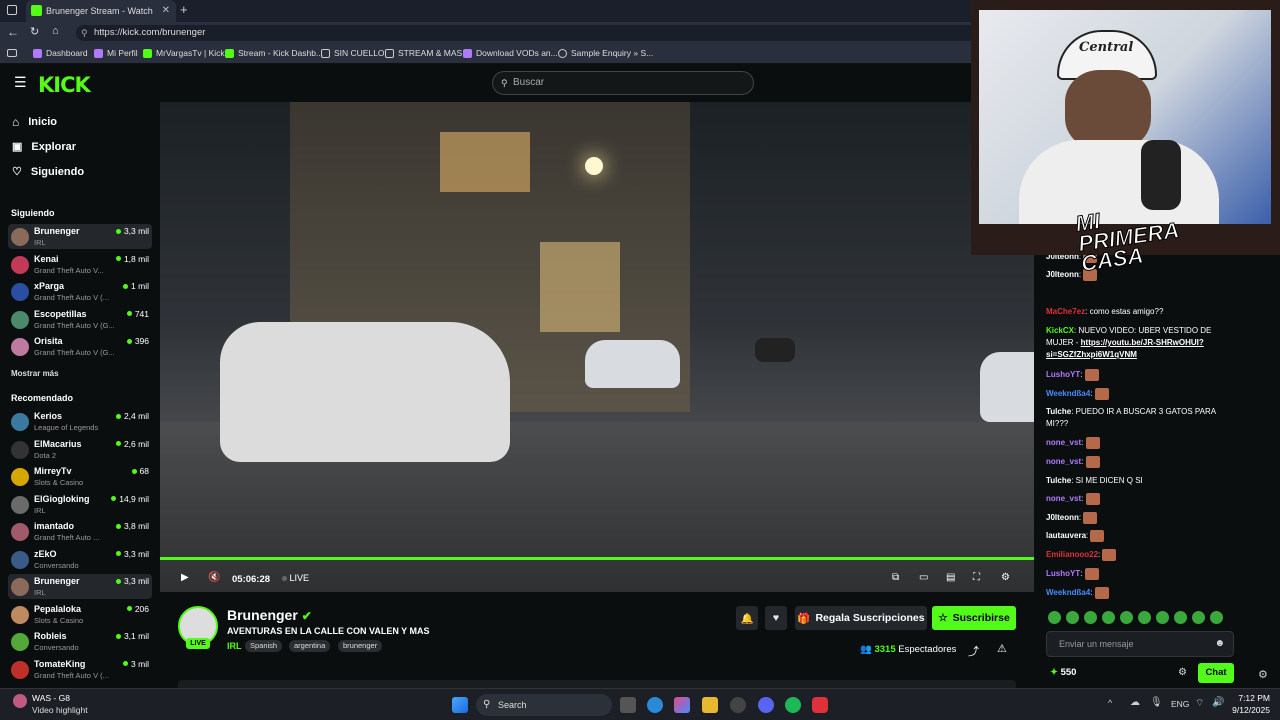 This screenshot has height=720, width=1280. Describe the element at coordinates (1110, 703) in the screenshot. I see `tray-chevron-icon: ^` at that location.